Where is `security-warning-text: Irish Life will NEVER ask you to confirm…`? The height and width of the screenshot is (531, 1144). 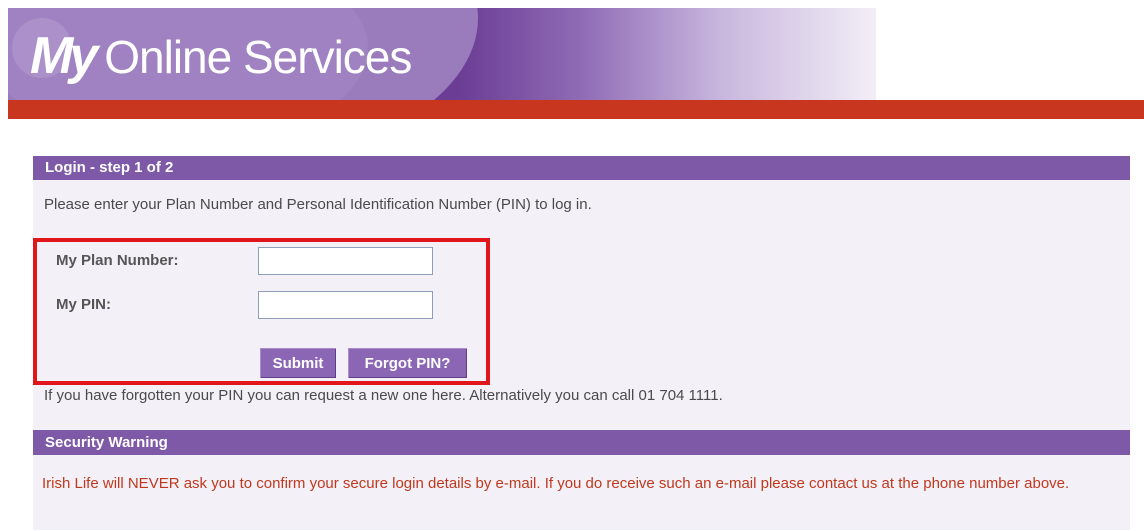 security-warning-text: Irish Life will NEVER ask you to confirm… is located at coordinates (556, 483).